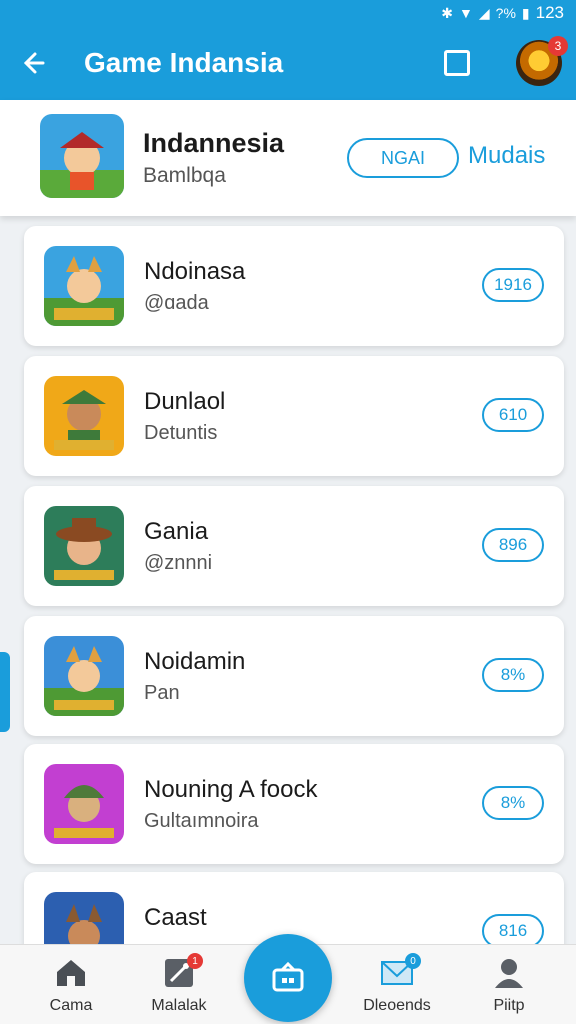 Image resolution: width=576 pixels, height=1024 pixels. Describe the element at coordinates (185, 401) in the screenshot. I see `item-title: Dunlaol` at that location.